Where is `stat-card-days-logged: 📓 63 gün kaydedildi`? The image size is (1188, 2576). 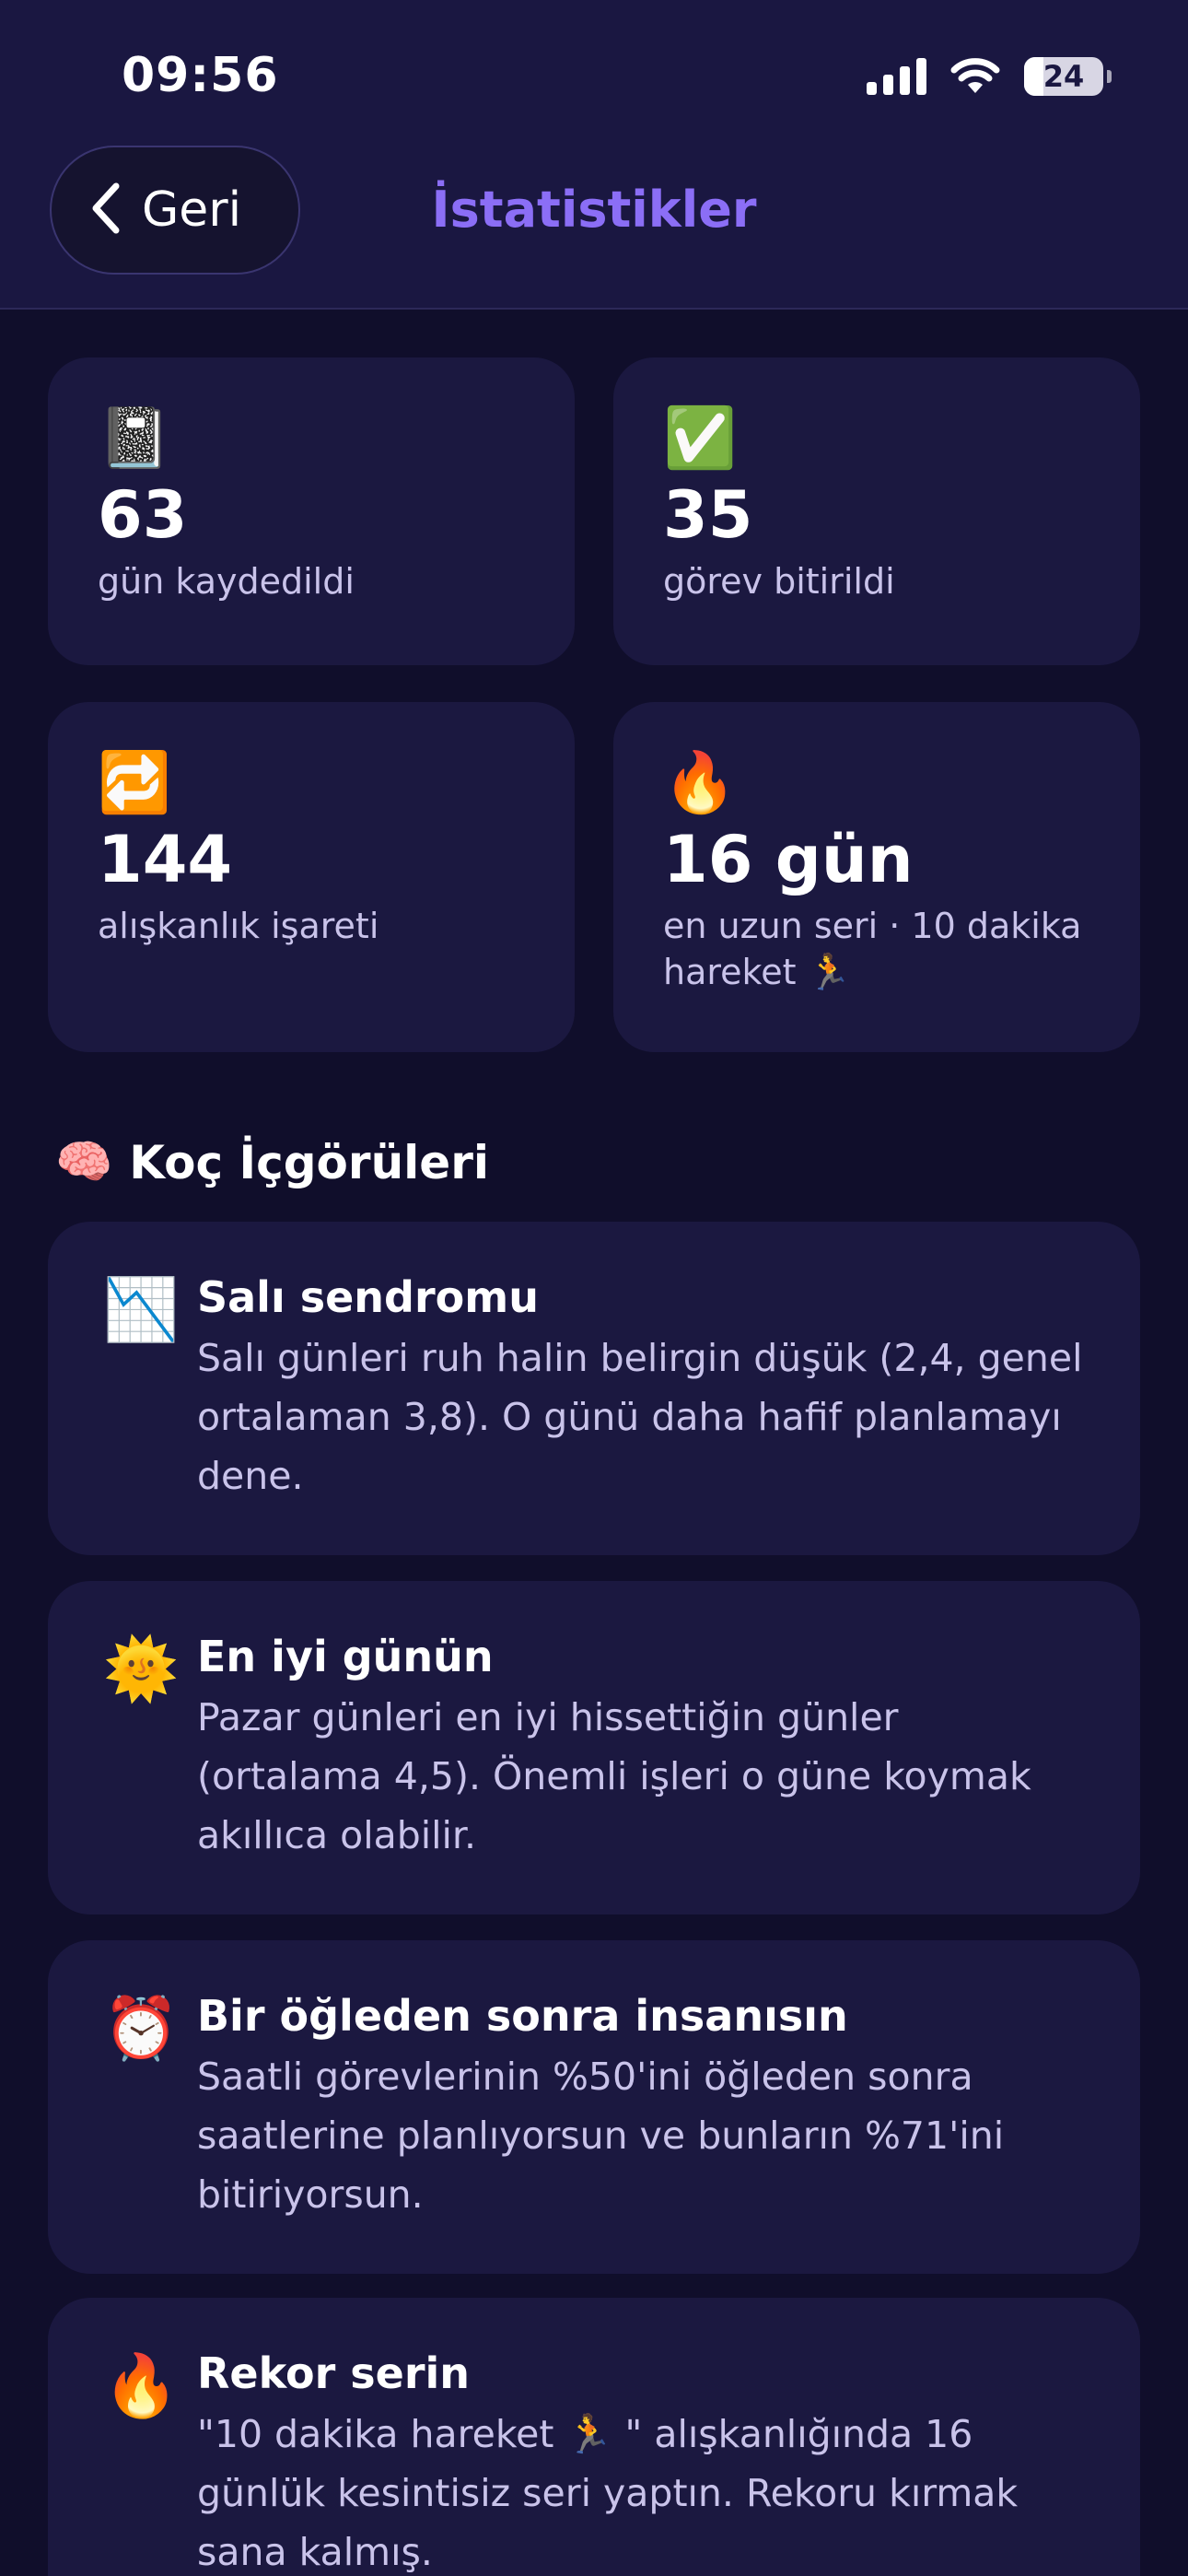 stat-card-days-logged: 📓 63 gün kaydedildi is located at coordinates (311, 511).